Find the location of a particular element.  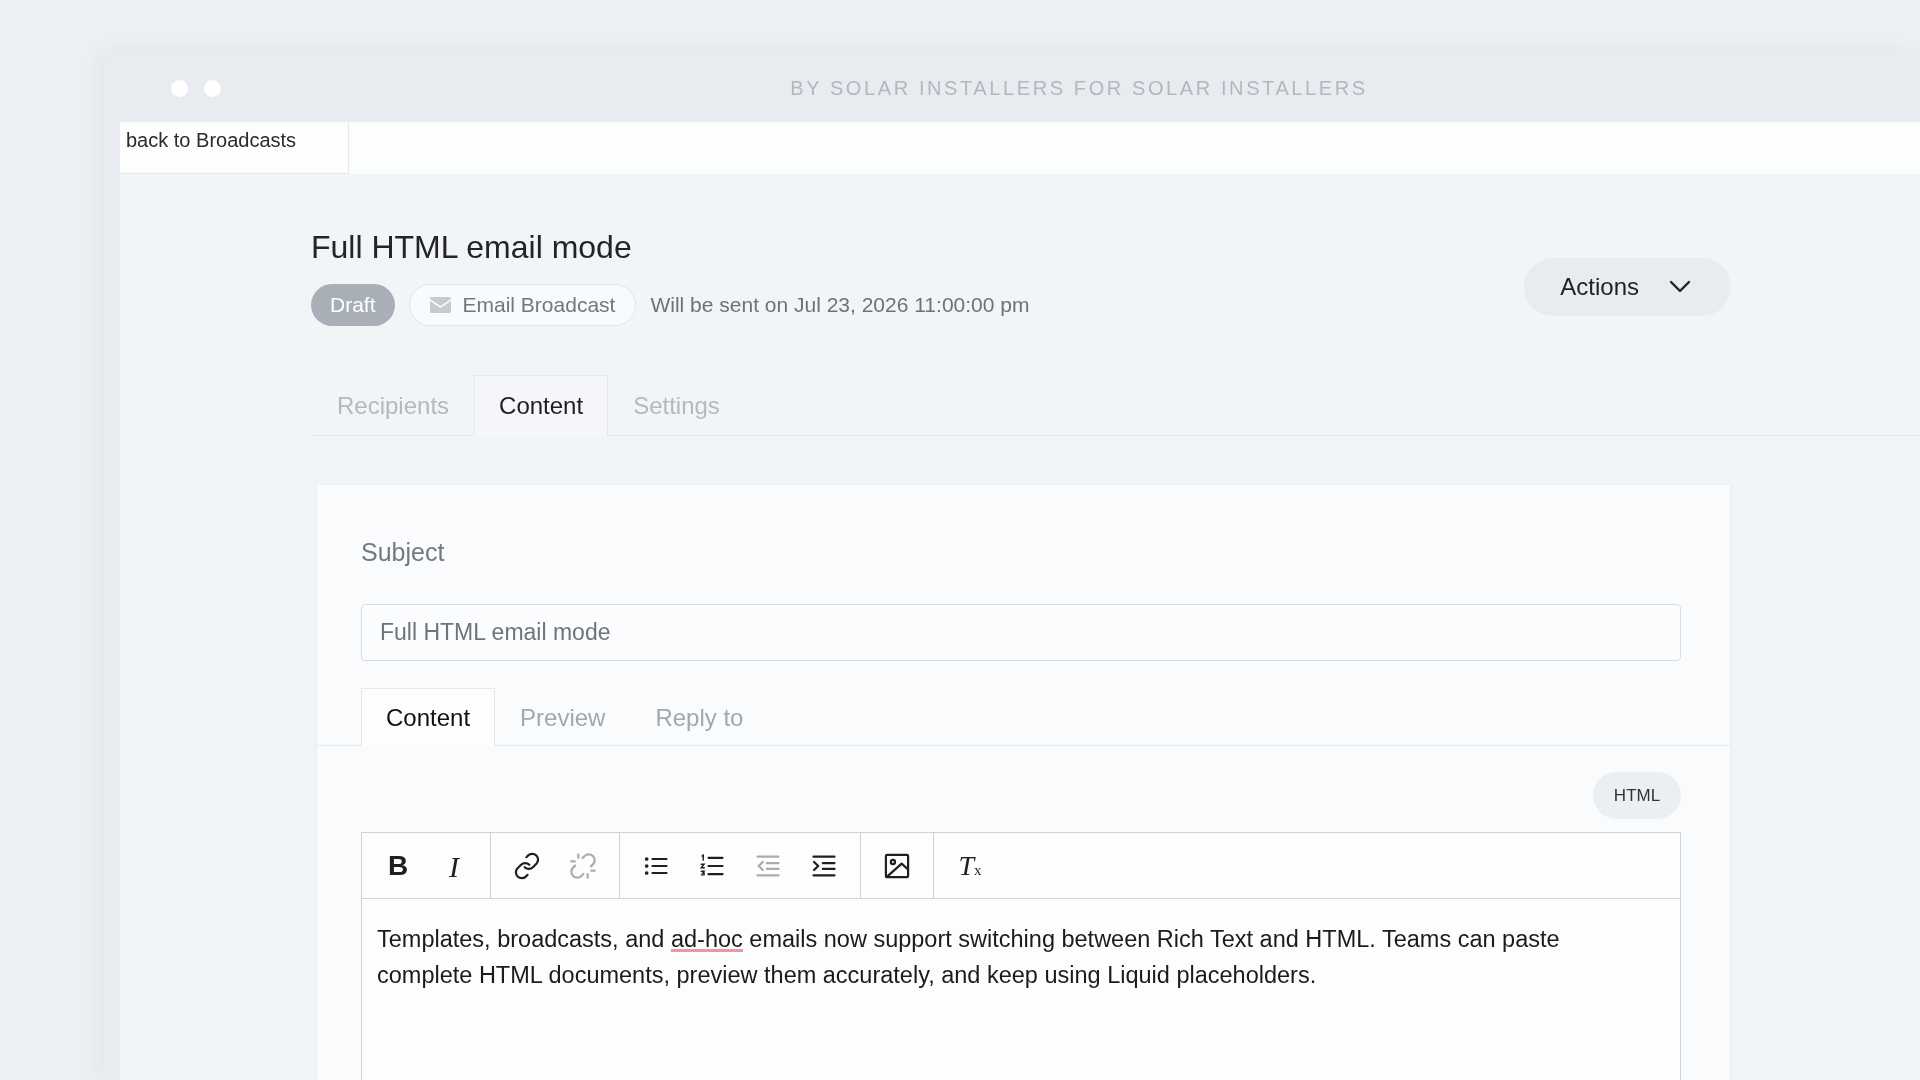

editor-text: Templates, broadcasts, and ad-hoc emails now support switching between Rich Text and HTML. Teams can paste complete HTML documents, preview them accurately, and keep using Liquid placeholders. is located at coordinates (969, 957).